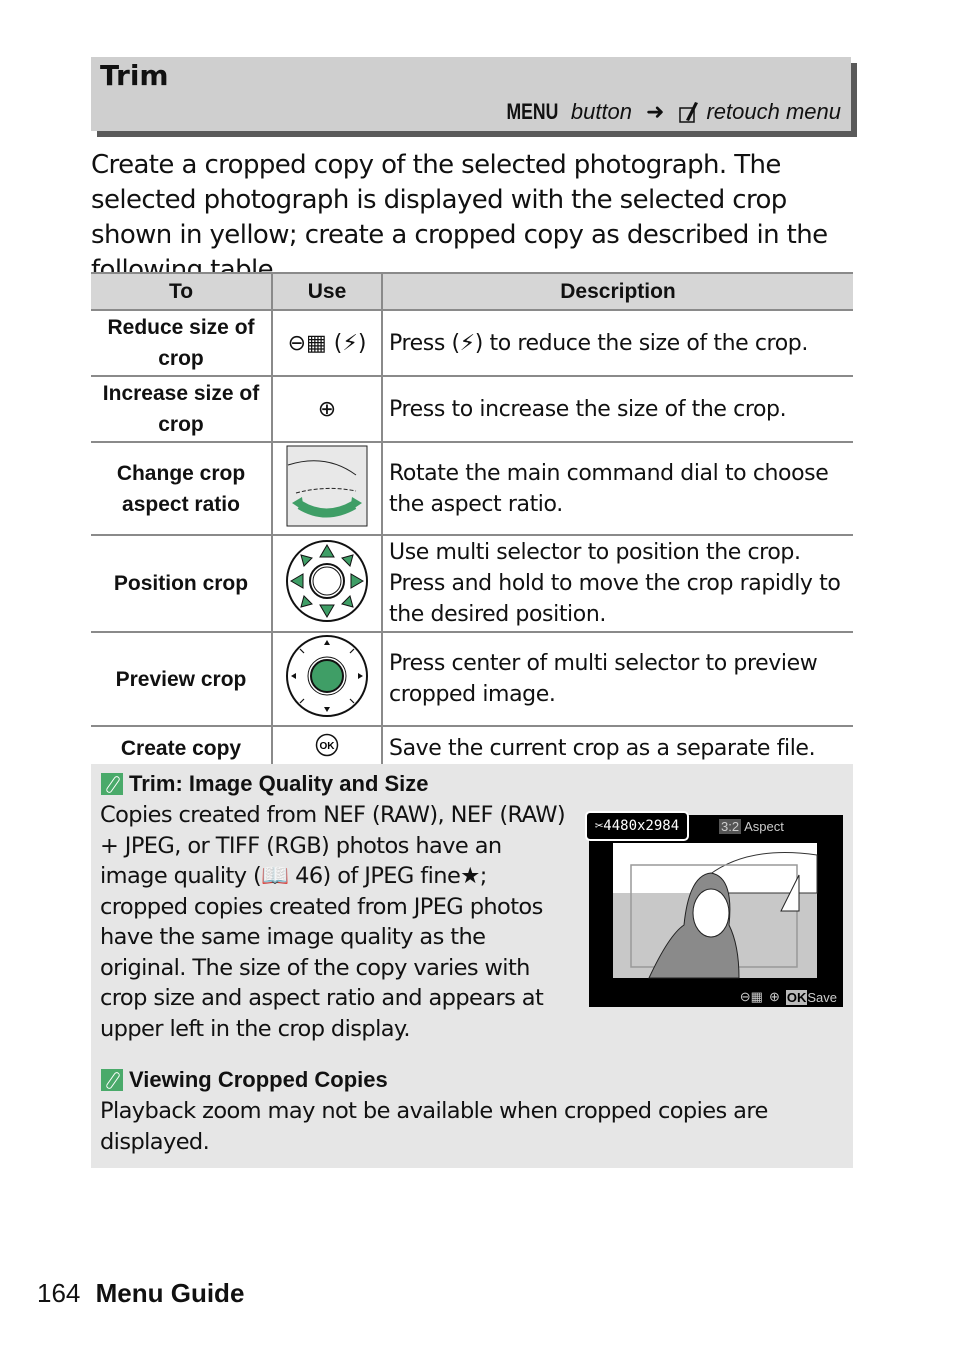 Image resolution: width=954 pixels, height=1345 pixels. I want to click on retouch-menu-icon, so click(689, 112).